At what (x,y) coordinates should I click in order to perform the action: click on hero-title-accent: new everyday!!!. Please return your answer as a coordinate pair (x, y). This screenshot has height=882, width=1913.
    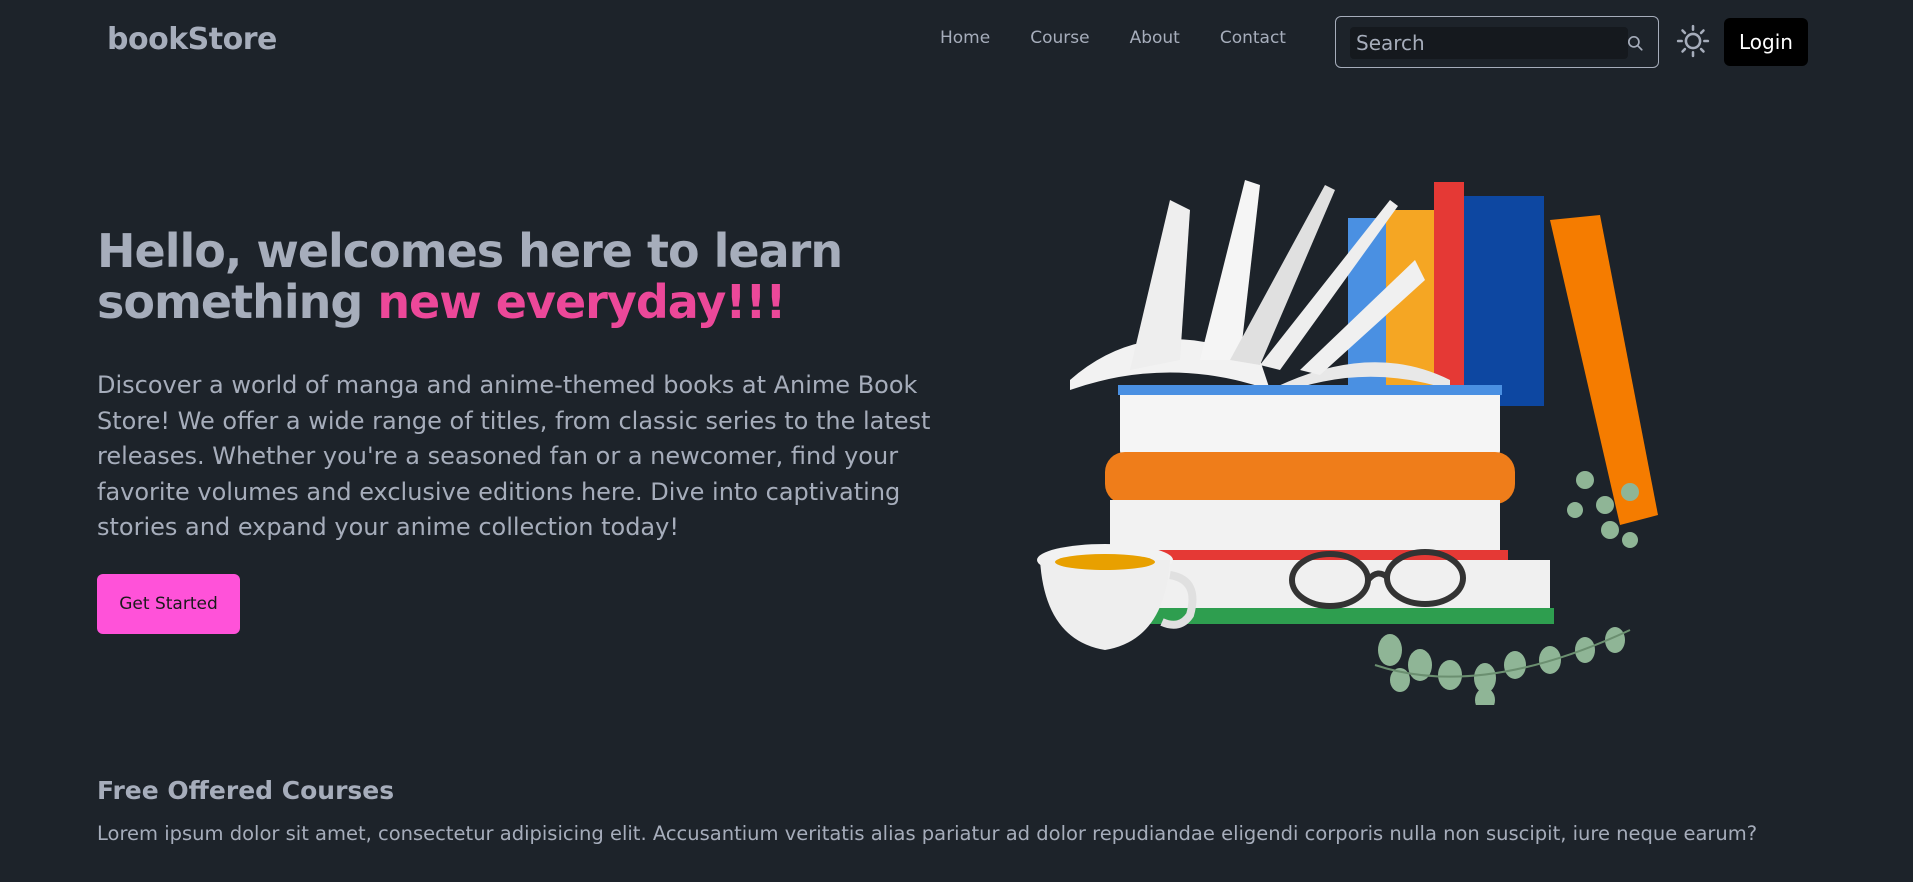
    Looking at the image, I should click on (581, 302).